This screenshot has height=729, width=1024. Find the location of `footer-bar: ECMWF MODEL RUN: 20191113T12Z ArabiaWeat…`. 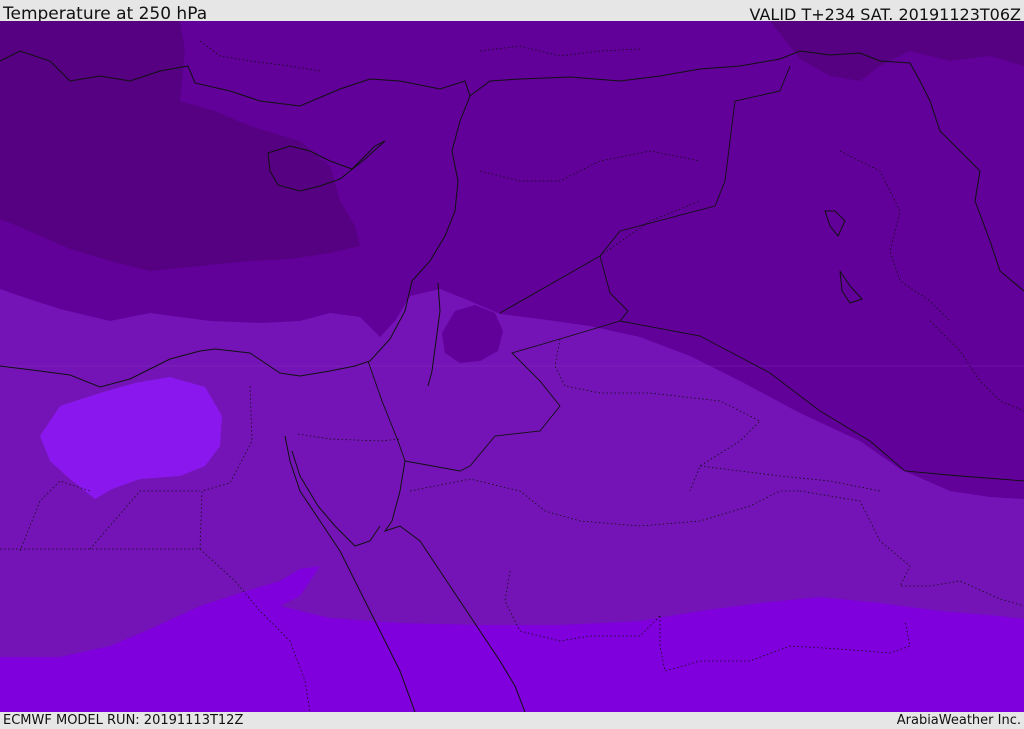

footer-bar: ECMWF MODEL RUN: 20191113T12Z ArabiaWeat… is located at coordinates (512, 720).